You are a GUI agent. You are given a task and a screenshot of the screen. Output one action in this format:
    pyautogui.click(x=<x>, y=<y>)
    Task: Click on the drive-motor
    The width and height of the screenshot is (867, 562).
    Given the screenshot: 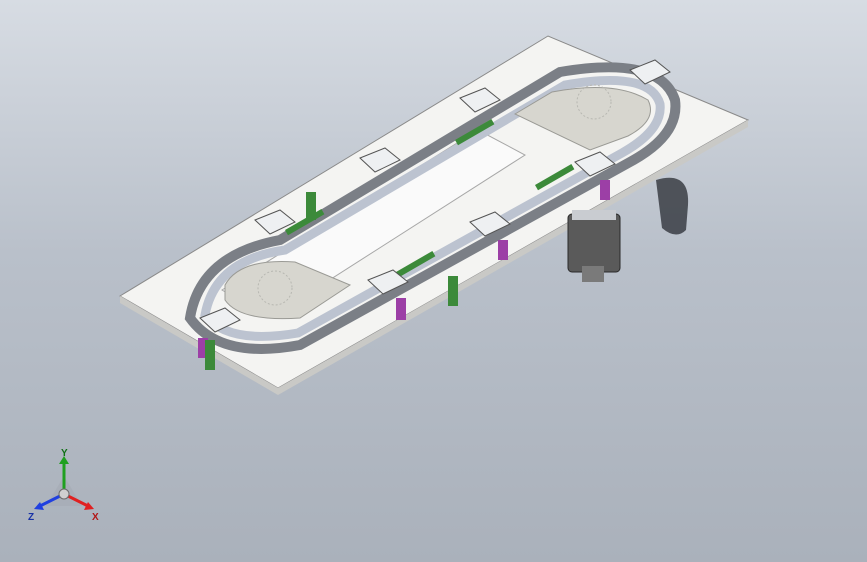 What is the action you would take?
    pyautogui.click(x=594, y=243)
    